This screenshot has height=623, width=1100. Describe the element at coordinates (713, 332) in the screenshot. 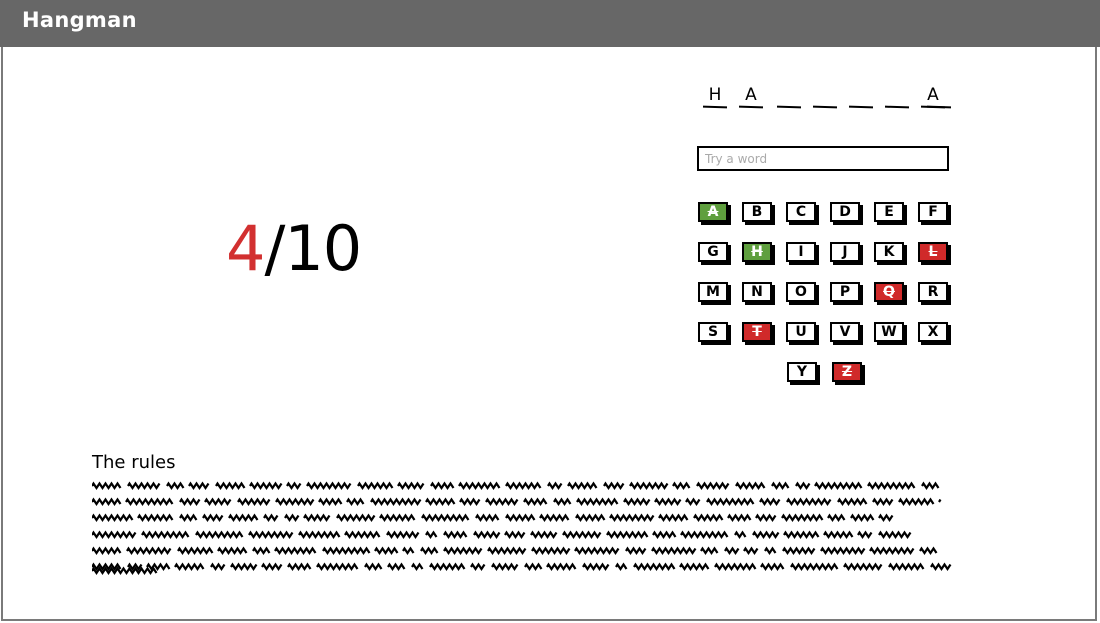

I see `key-s: S` at that location.